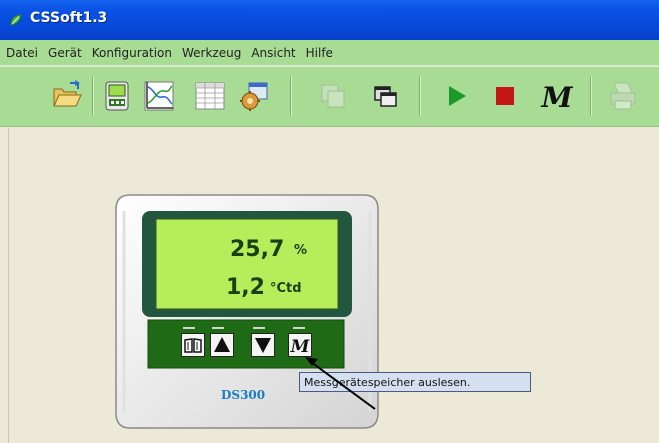 Image resolution: width=659 pixels, height=443 pixels. I want to click on copy-button, so click(333, 96).